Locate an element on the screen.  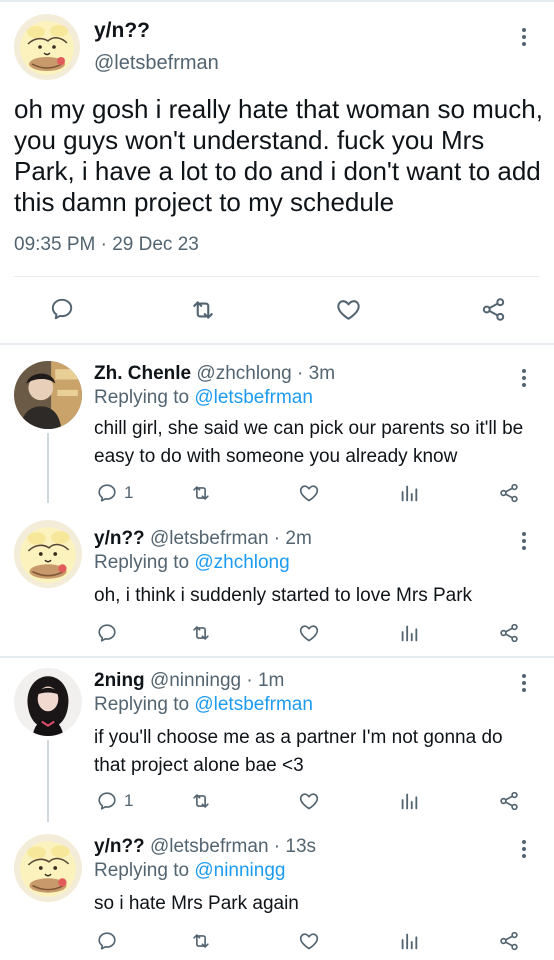
reply-text: so i hate Mrs Park again is located at coordinates (196, 903).